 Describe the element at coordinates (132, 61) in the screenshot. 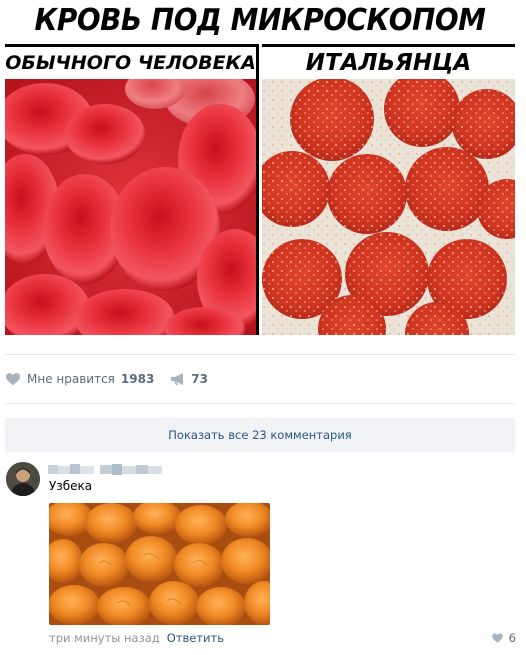

I see `meme-left-caption: ОБЫЧНОГО ЧЕЛОВЕКА` at that location.